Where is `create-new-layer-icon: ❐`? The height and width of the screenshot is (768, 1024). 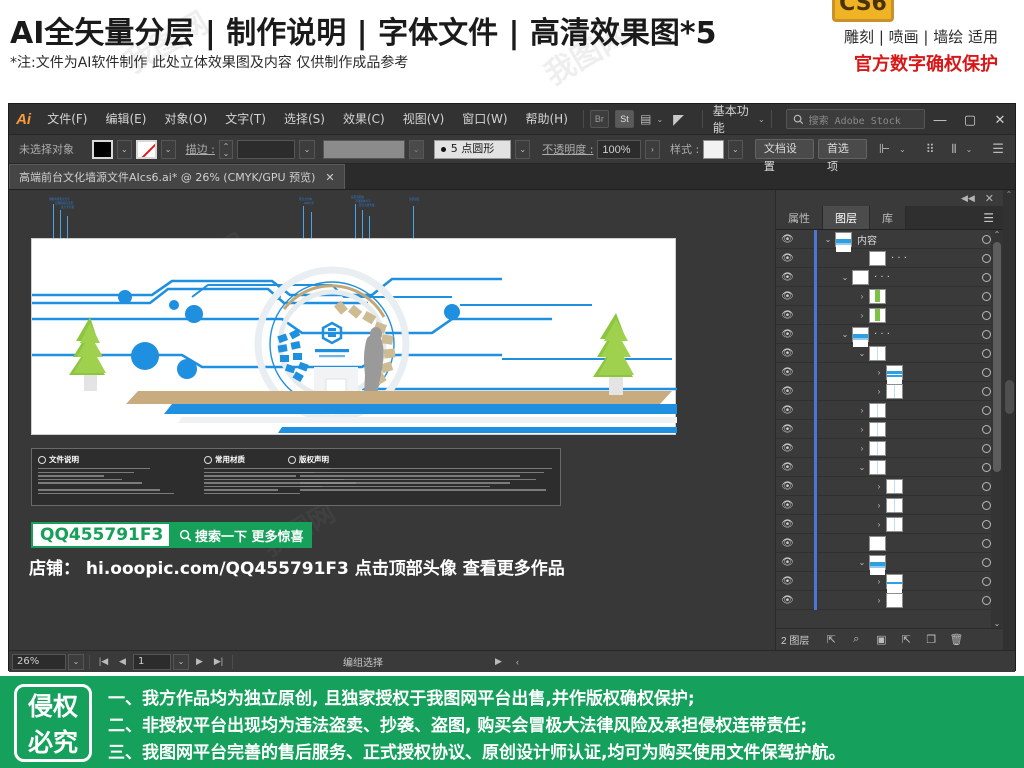
create-new-layer-icon: ❐ is located at coordinates (931, 639).